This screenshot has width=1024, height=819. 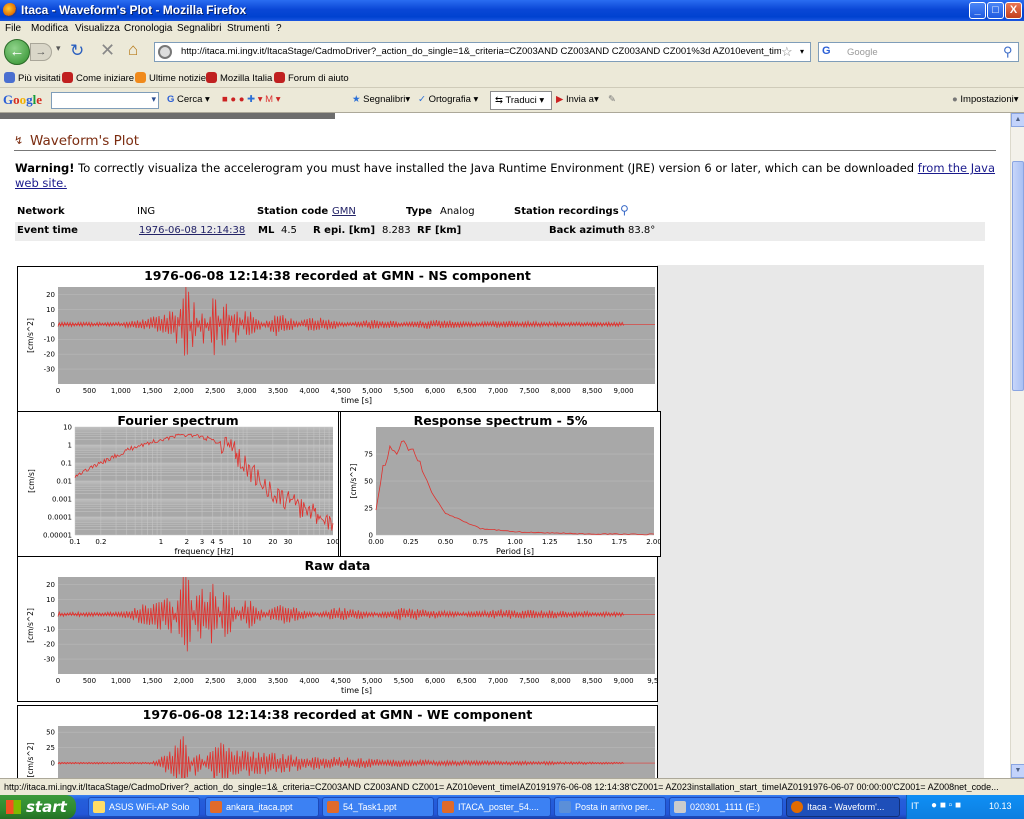 I want to click on menu-modifica: Modifica, so click(x=49, y=28).